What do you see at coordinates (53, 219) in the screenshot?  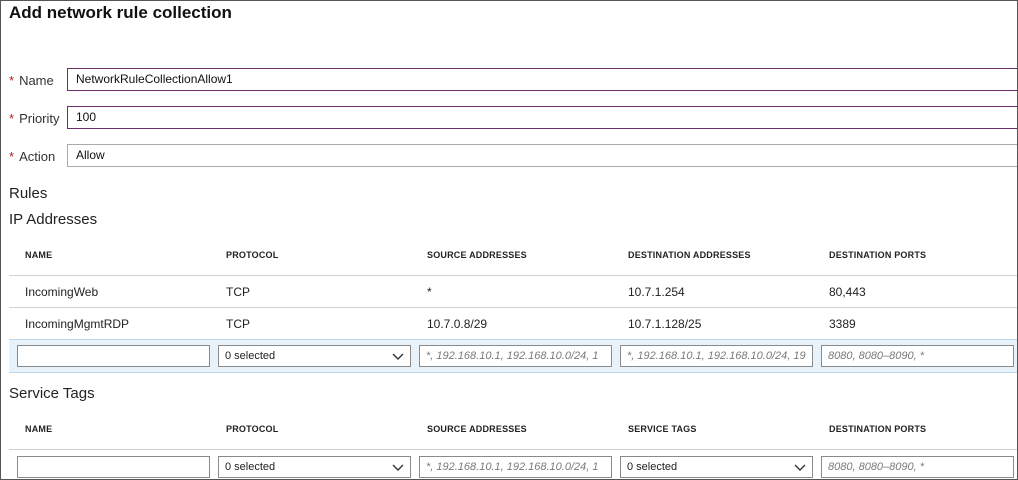 I see `ip-addresses-heading: IP Addresses` at bounding box center [53, 219].